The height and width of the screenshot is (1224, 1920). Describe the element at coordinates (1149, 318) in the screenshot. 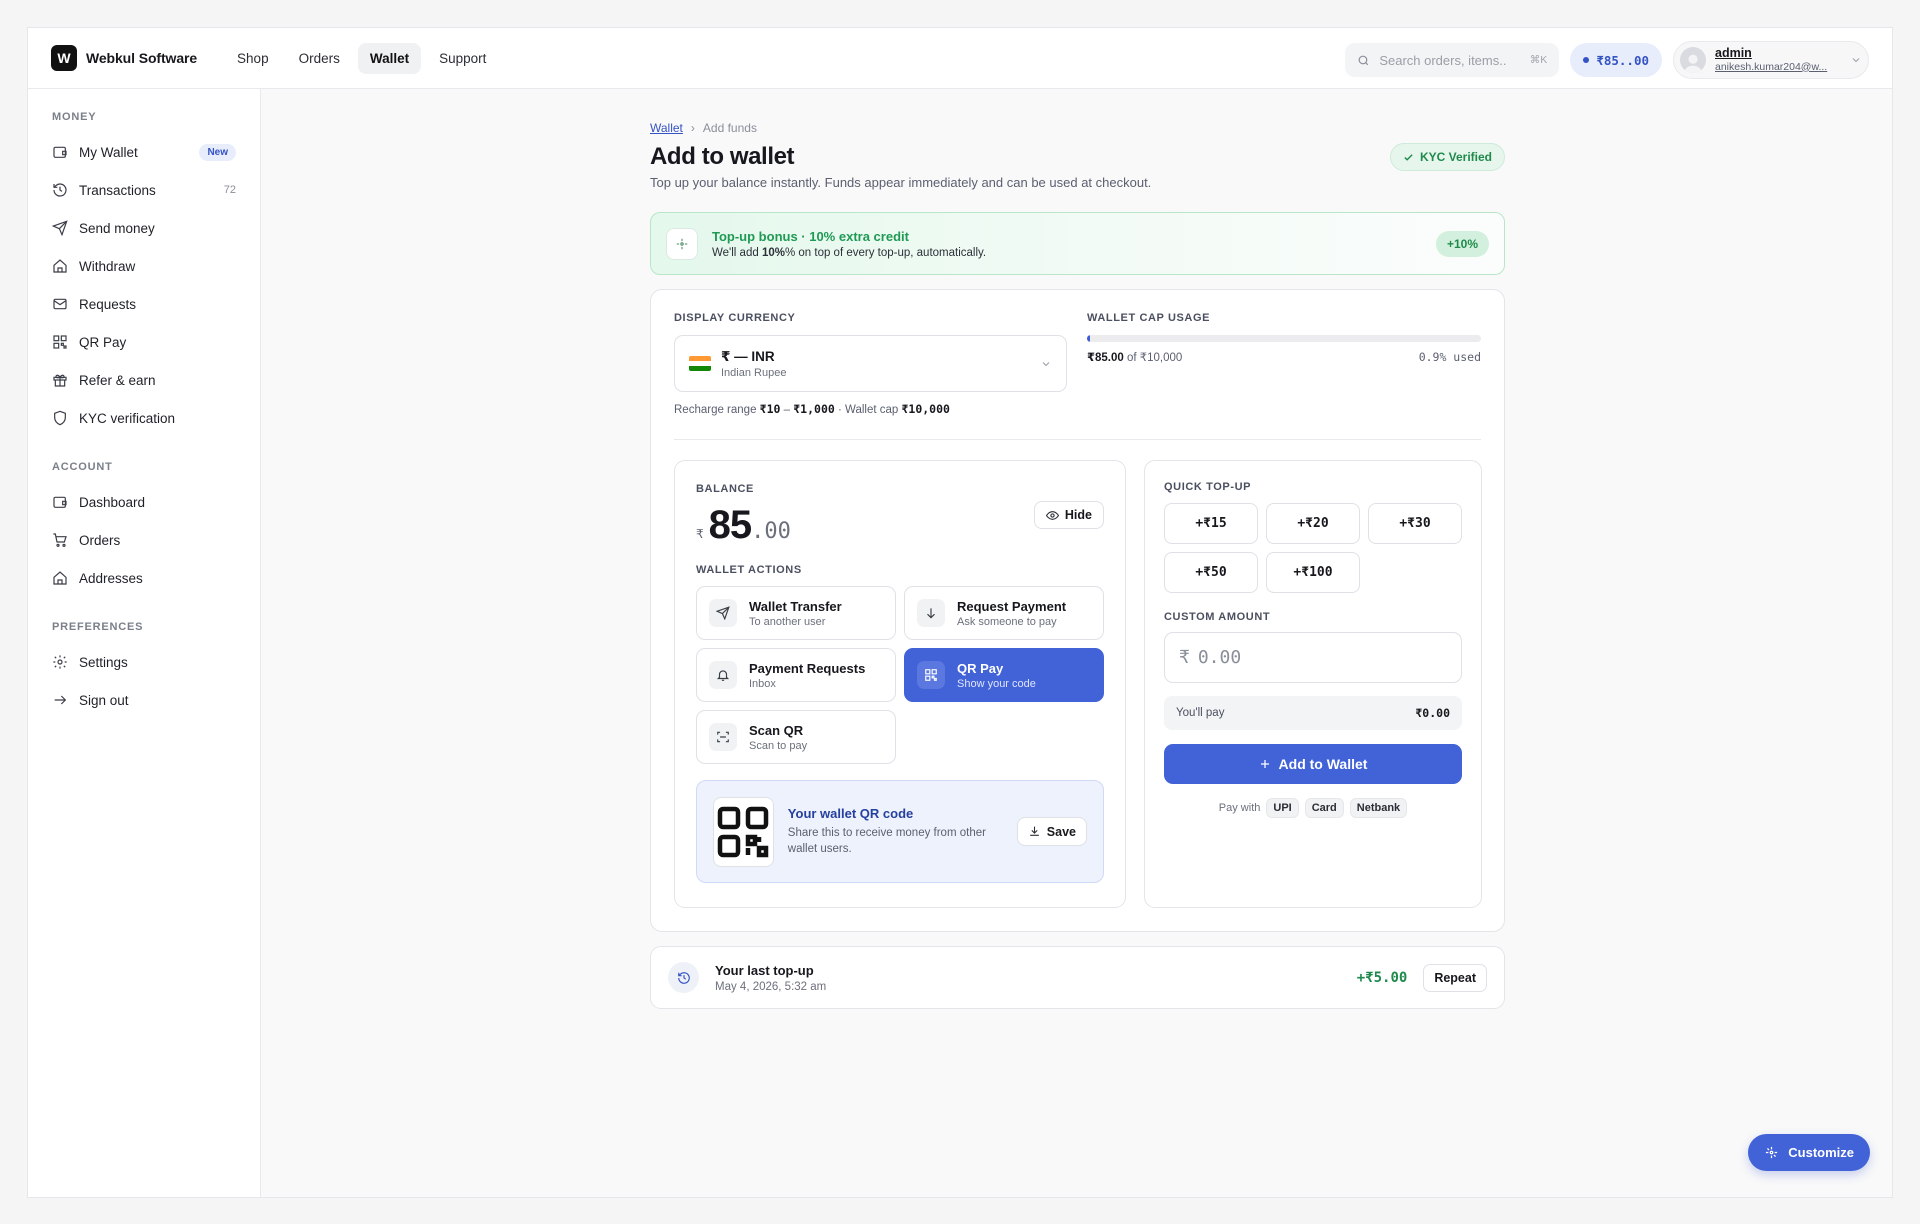

I see `wallet-cap-label: WALLET CAP USAGE` at that location.